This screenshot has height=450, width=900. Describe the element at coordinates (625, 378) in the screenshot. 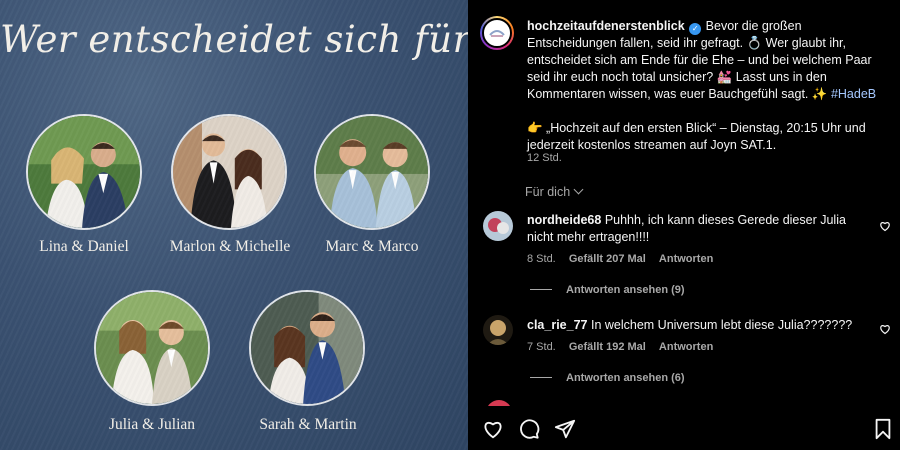

I see `view-replies-label: Antworten ansehen (6)` at that location.